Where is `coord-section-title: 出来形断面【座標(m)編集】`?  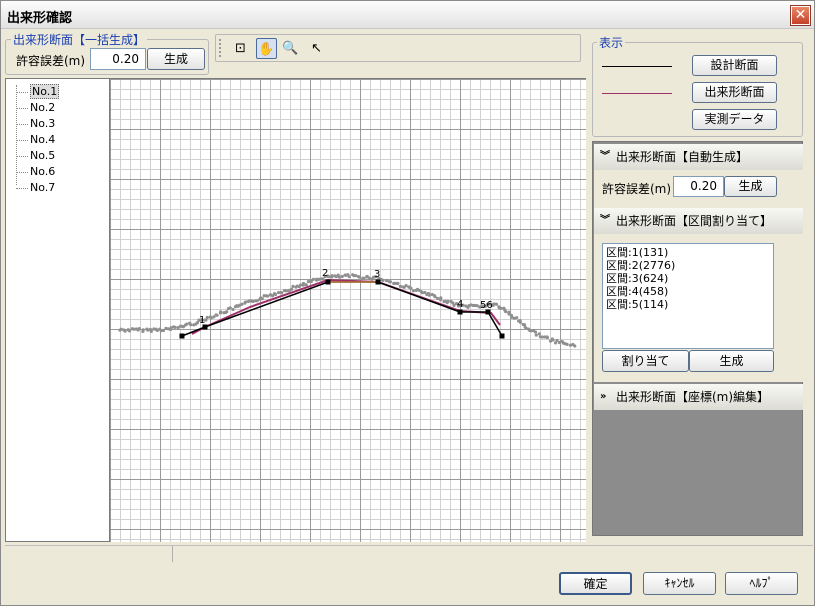
coord-section-title: 出来形断面【座標(m)編集】 is located at coordinates (693, 397).